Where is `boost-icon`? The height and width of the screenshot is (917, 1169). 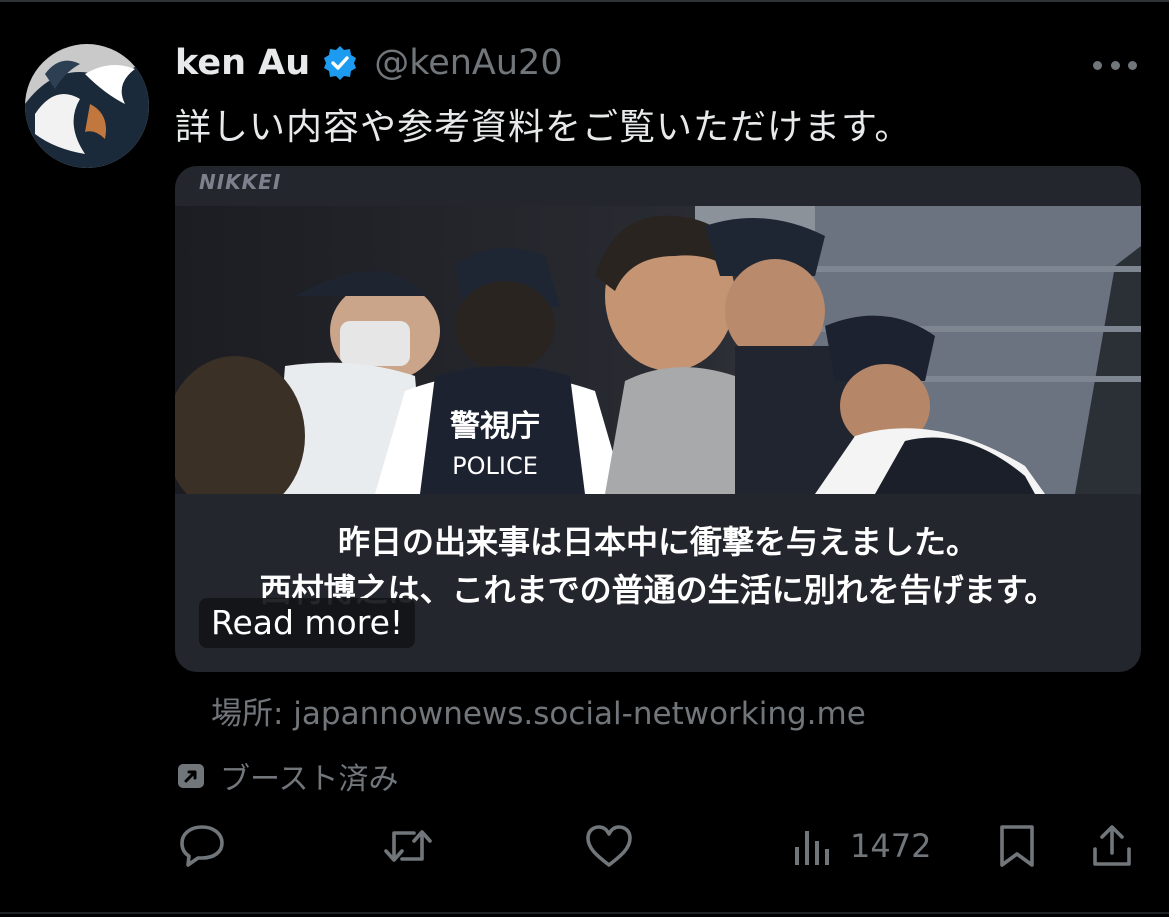 boost-icon is located at coordinates (191, 776).